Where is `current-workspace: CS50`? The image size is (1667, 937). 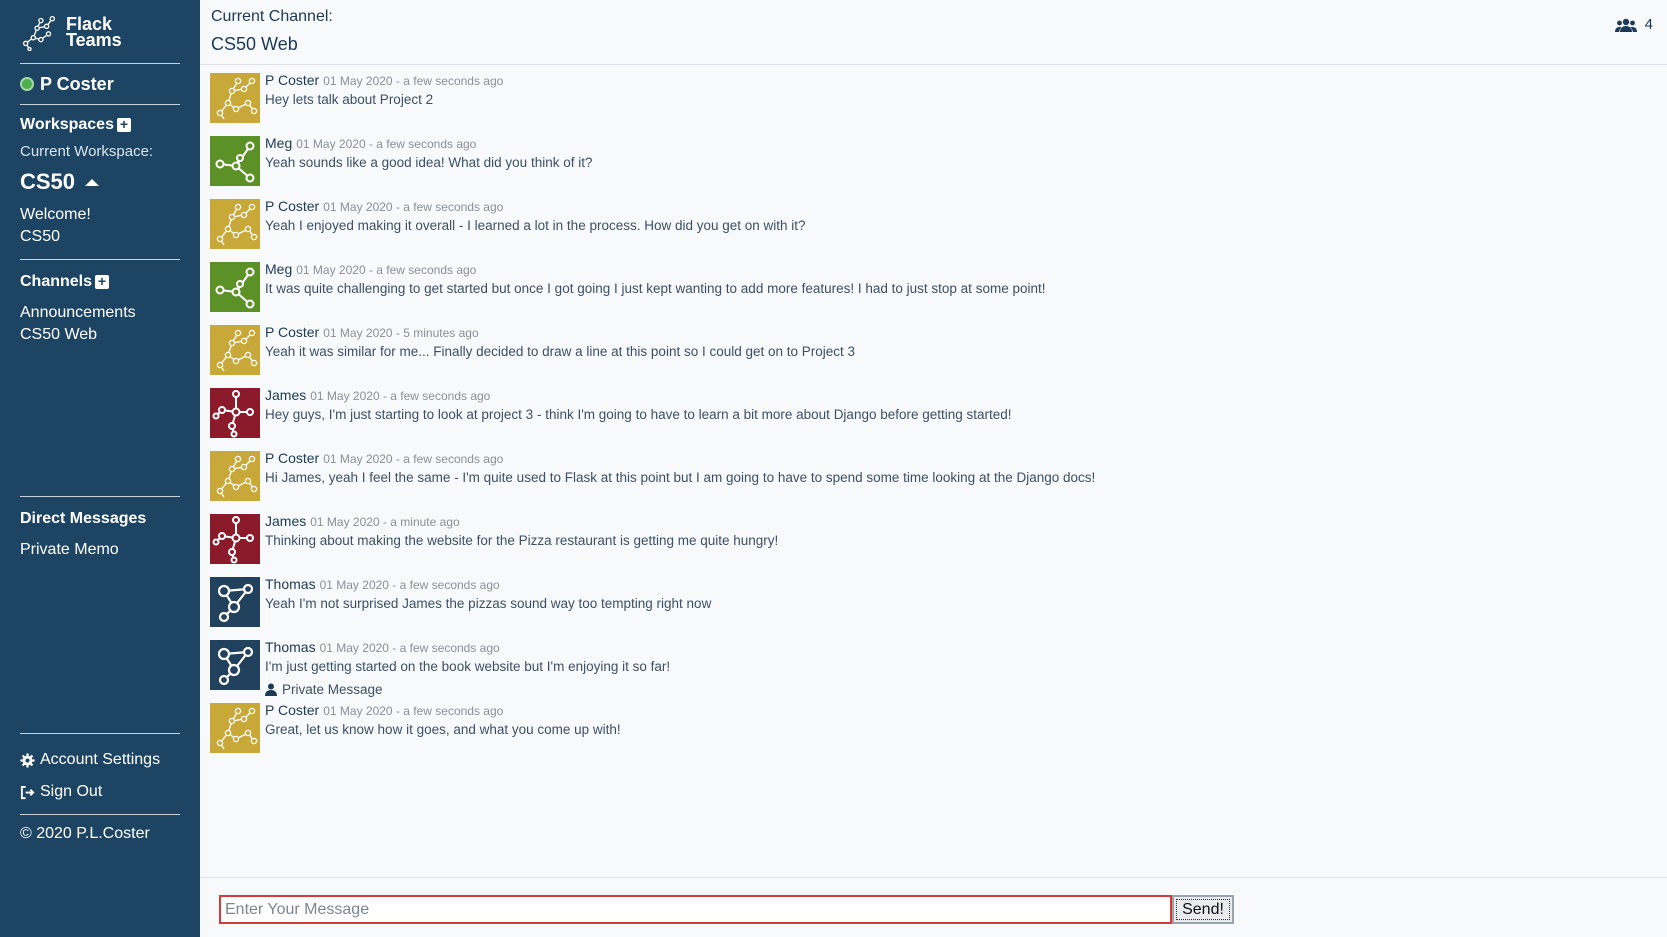 current-workspace: CS50 is located at coordinates (100, 182).